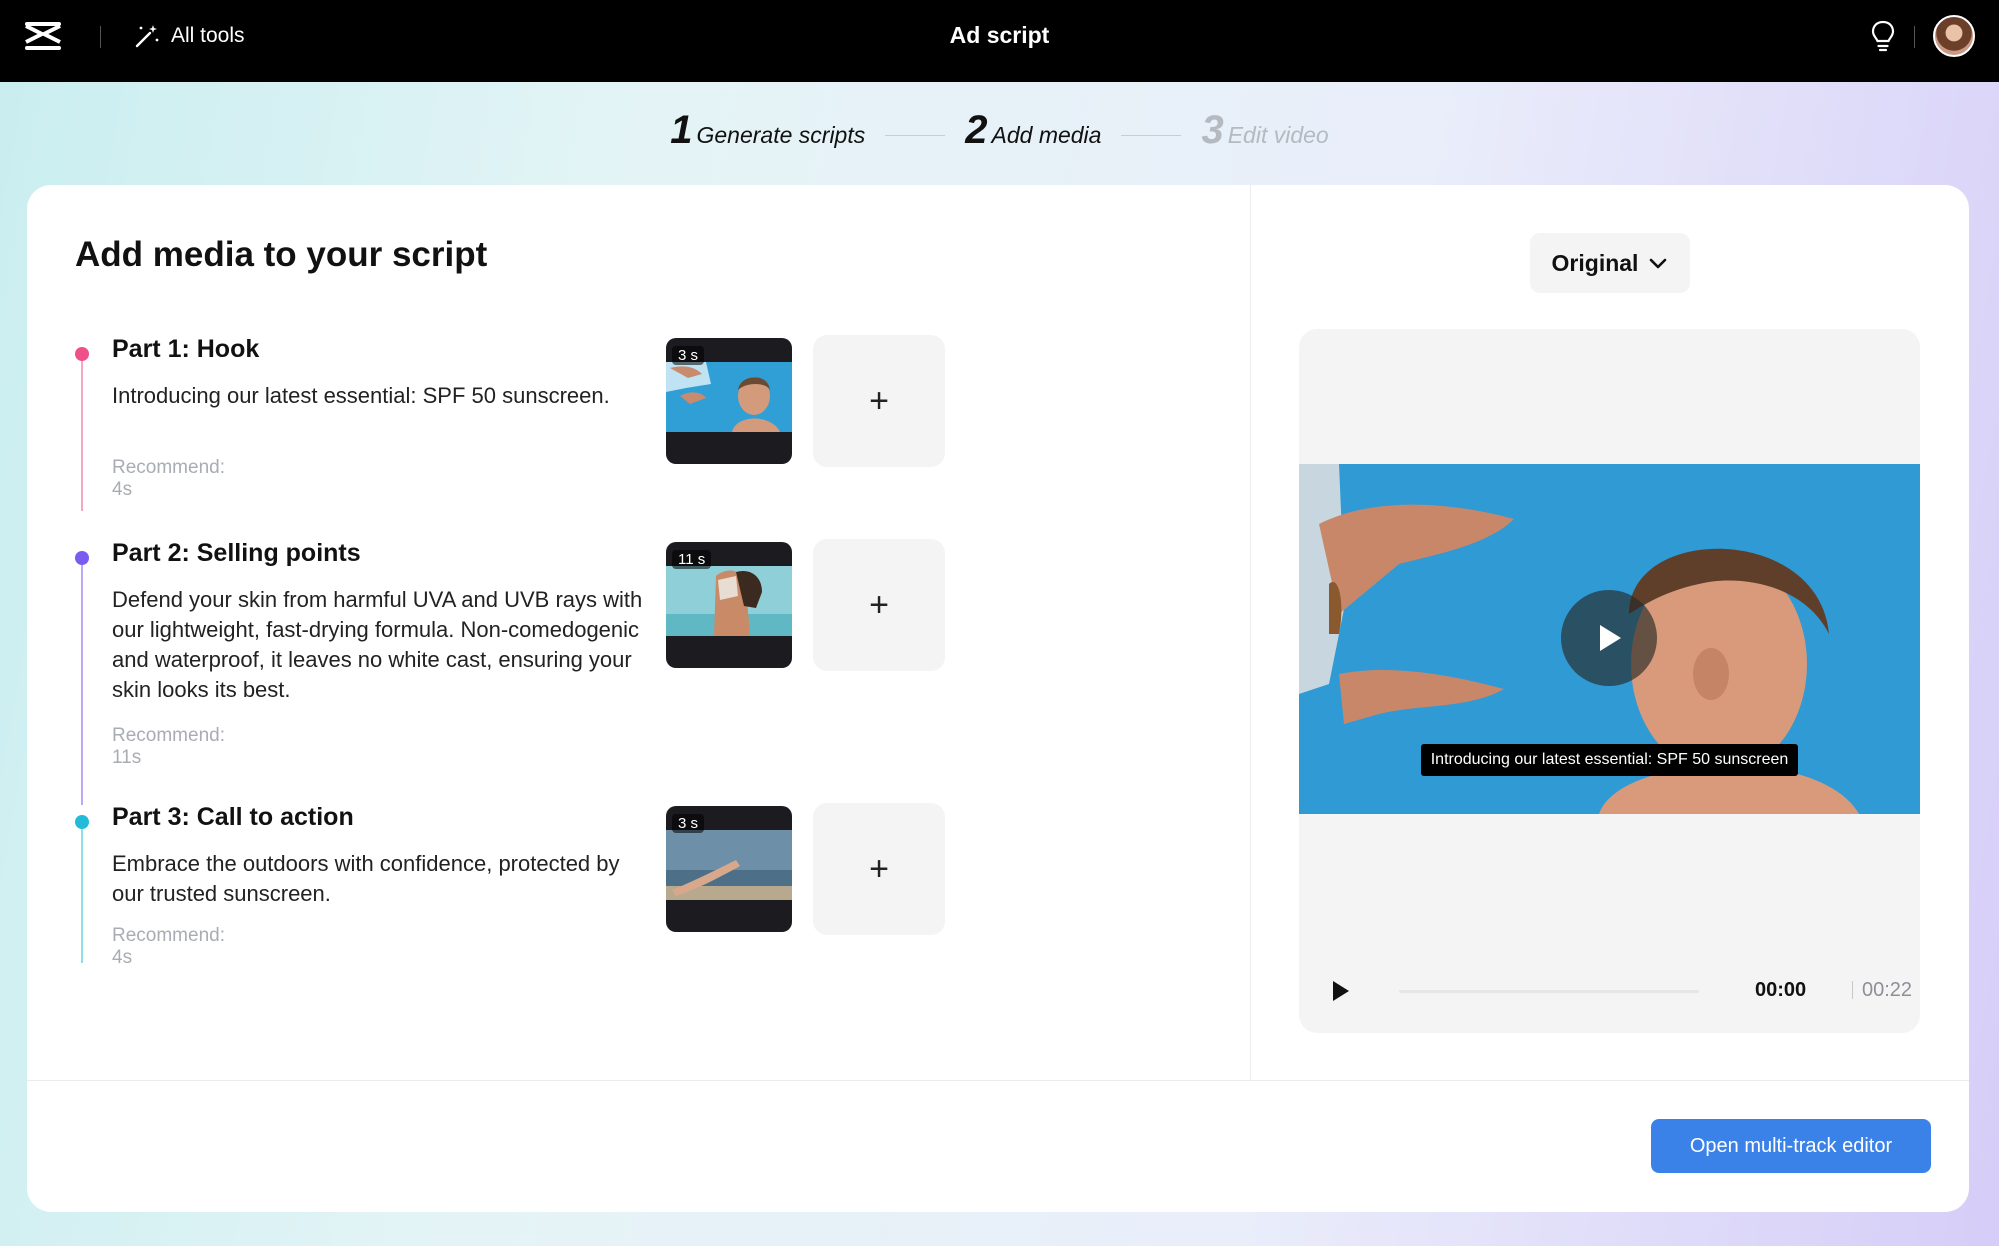  What do you see at coordinates (999, 35) in the screenshot?
I see `page-title: Ad script` at bounding box center [999, 35].